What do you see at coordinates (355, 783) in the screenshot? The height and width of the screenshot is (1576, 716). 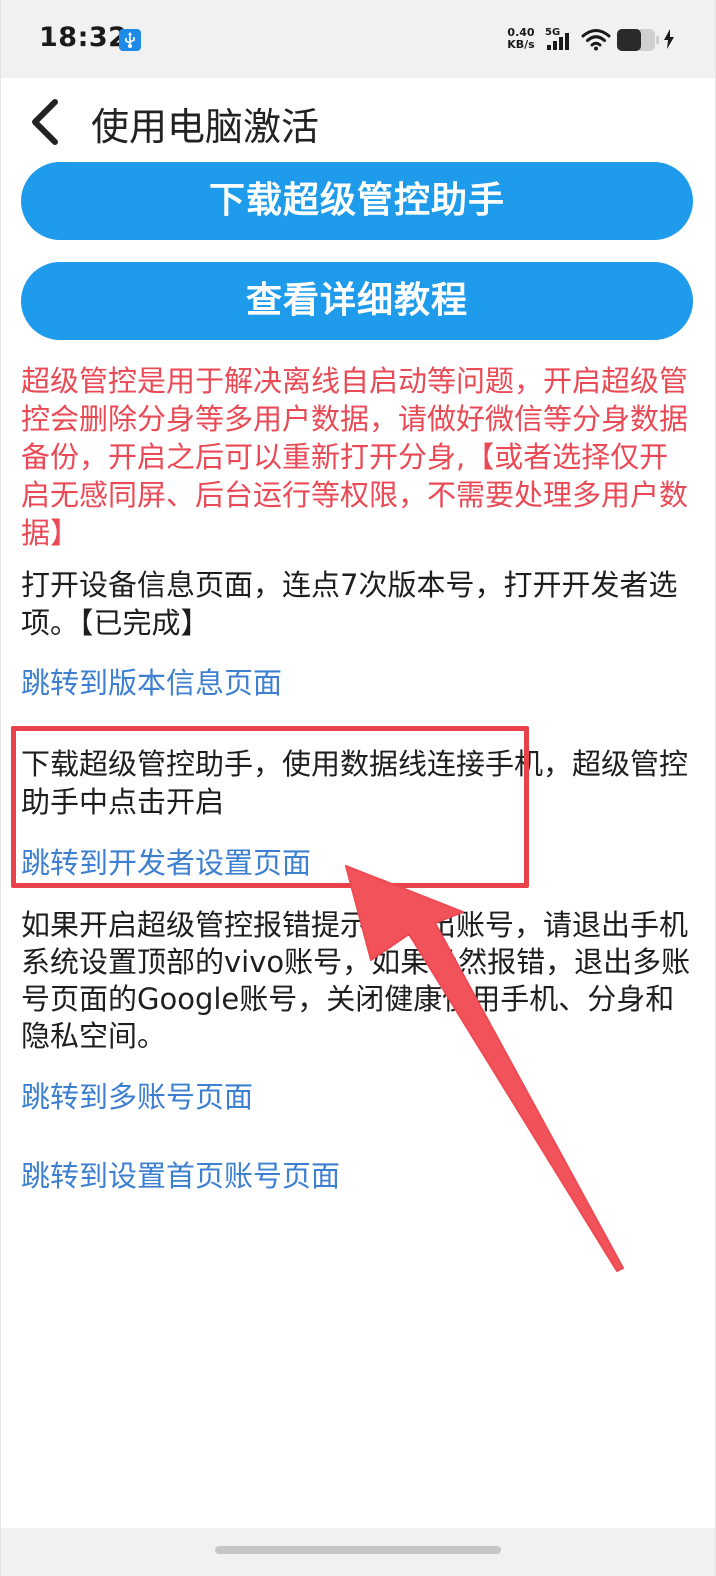 I see `step-2-text: 下载超级管控助手，使用数据线连接手机，超级管控助手中点击开启` at bounding box center [355, 783].